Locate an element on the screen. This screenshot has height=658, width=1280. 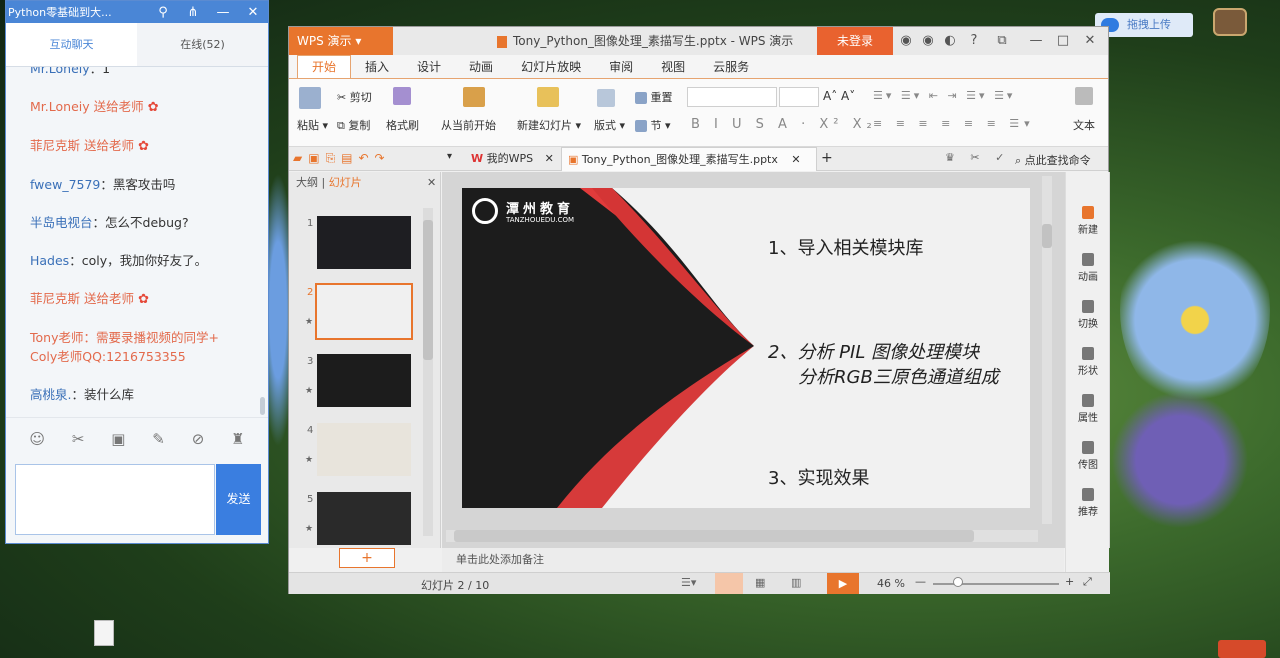
message-sender: fwew_7579 is located at coordinates (65, 184).